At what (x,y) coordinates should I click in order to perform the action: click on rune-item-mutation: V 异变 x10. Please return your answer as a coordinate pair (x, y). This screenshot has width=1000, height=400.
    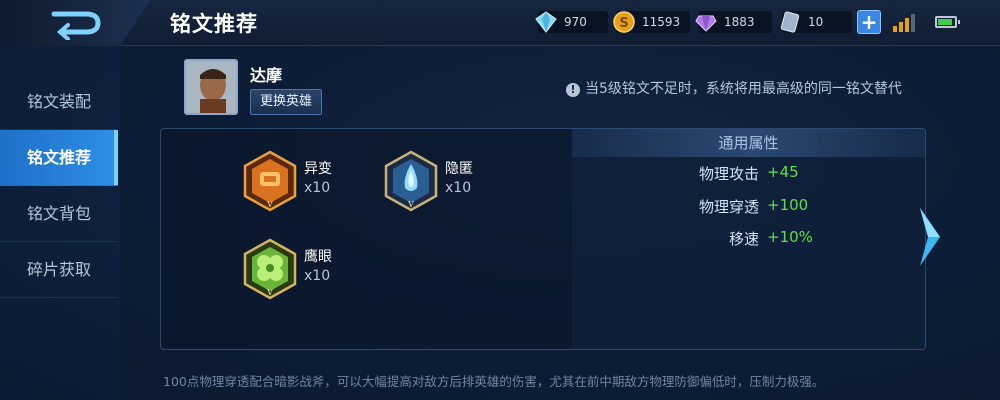
    Looking at the image, I should click on (312, 185).